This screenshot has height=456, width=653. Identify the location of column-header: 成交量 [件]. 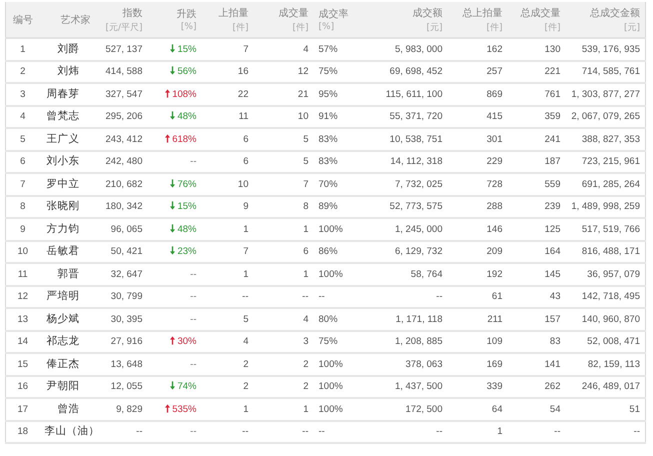
(284, 20).